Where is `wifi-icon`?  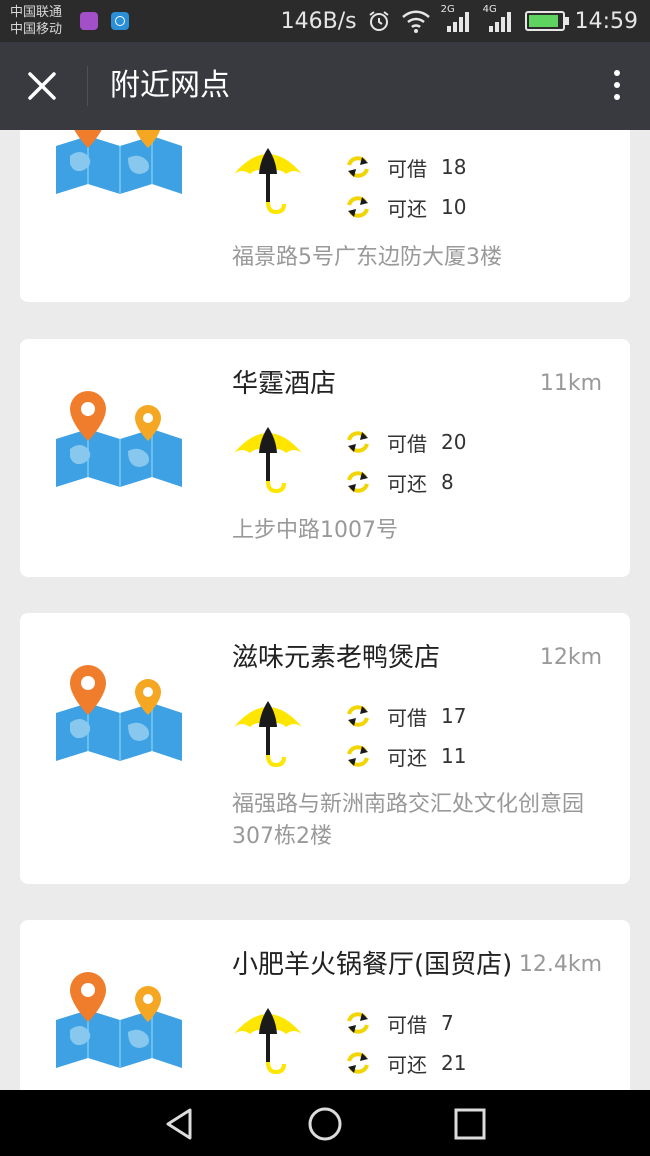 wifi-icon is located at coordinates (415, 21).